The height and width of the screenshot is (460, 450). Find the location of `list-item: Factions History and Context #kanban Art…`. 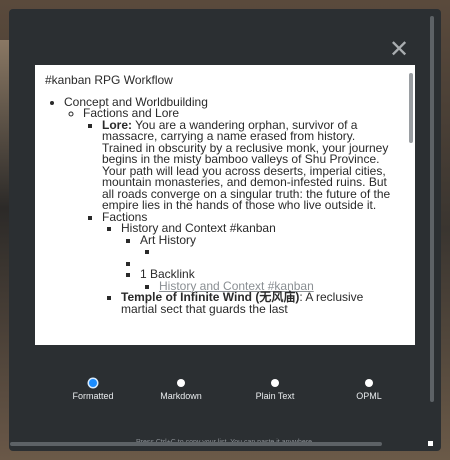

list-item: Factions History and Context #kanban Art… is located at coordinates (248, 263).